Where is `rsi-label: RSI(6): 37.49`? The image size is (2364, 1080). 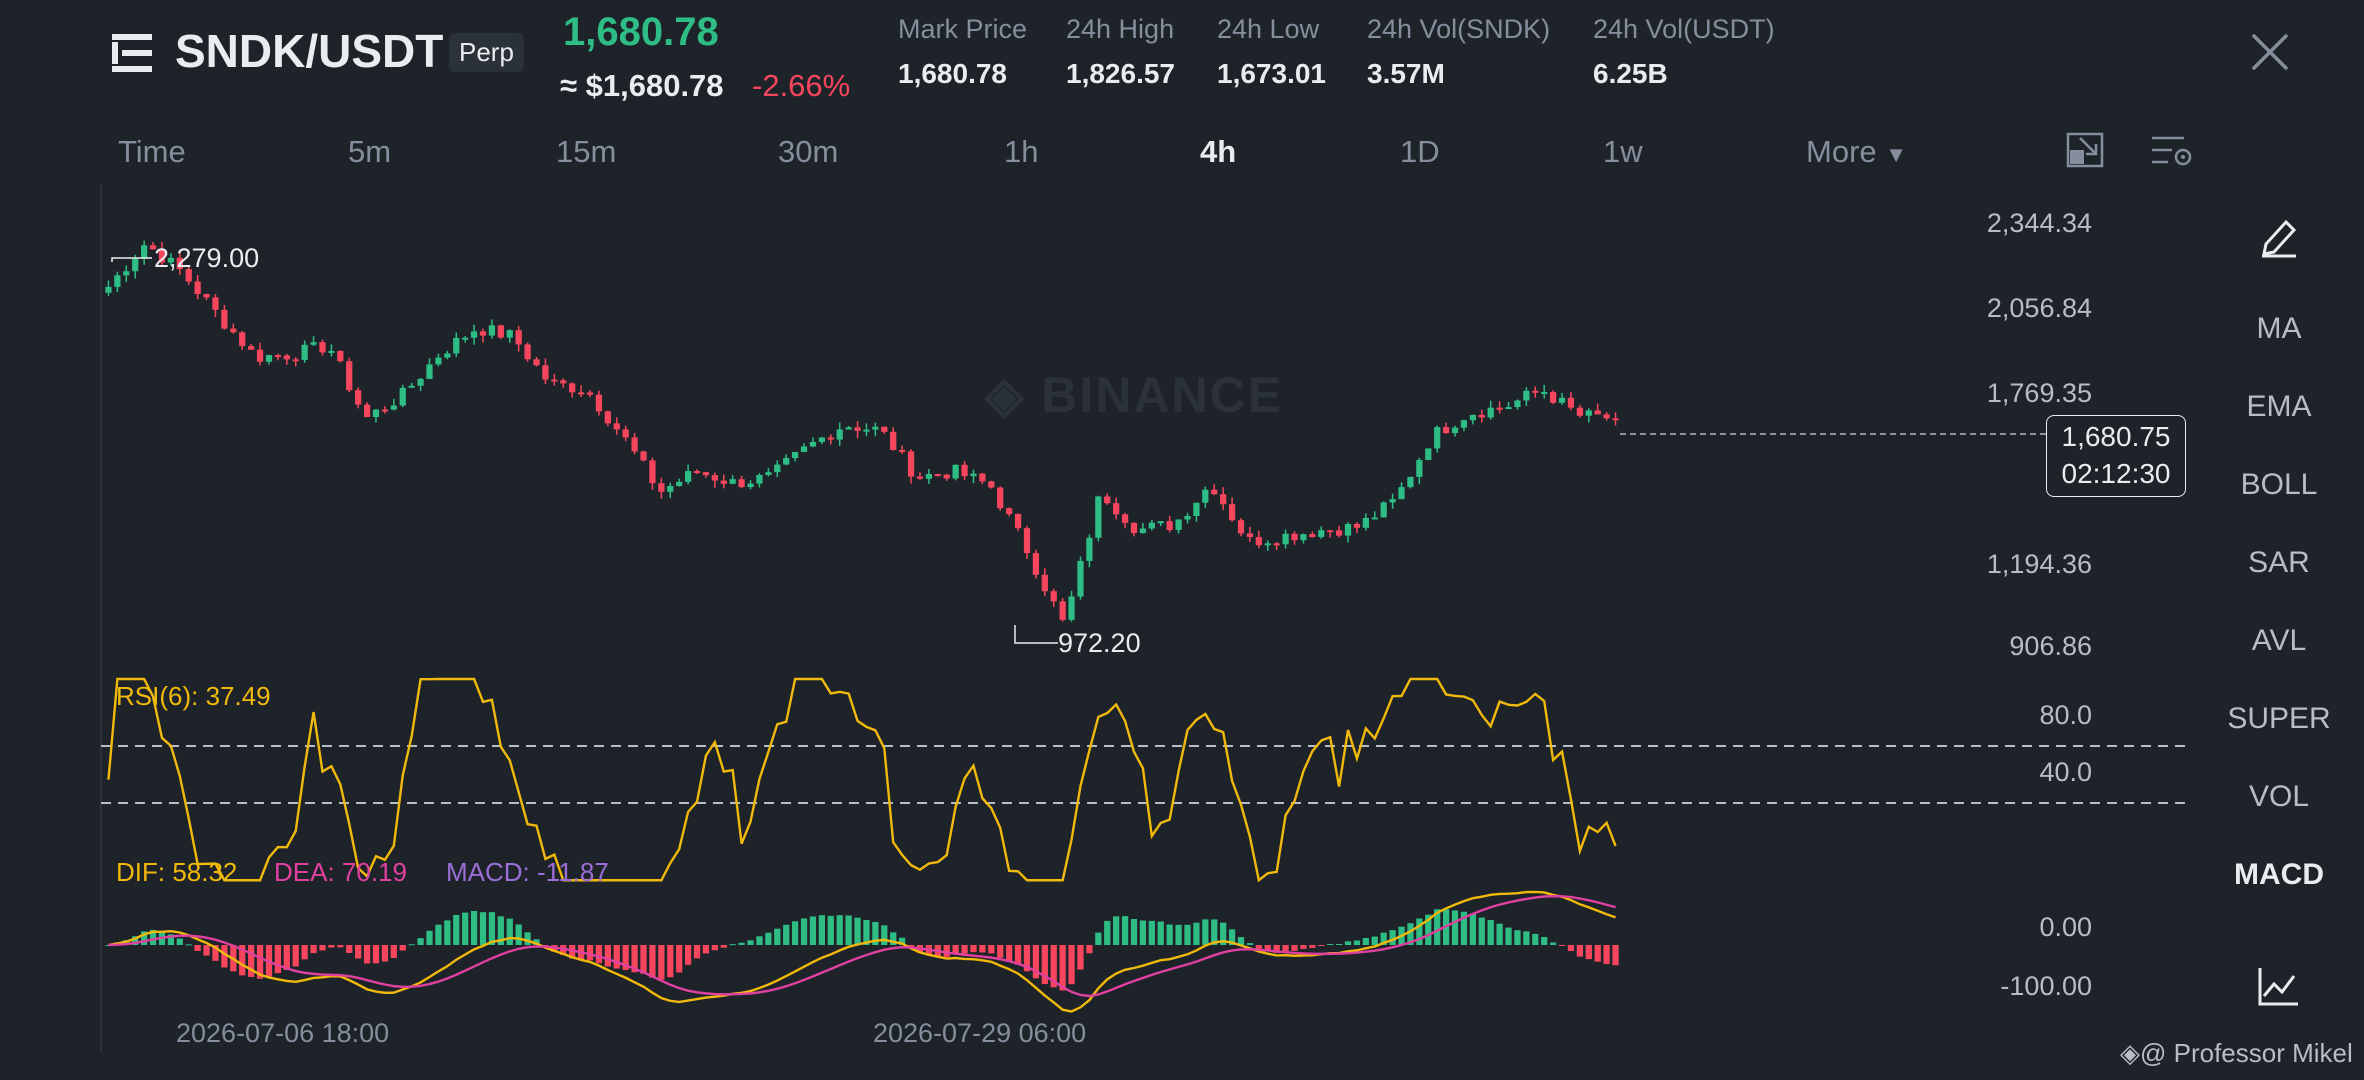
rsi-label: RSI(6): 37.49 is located at coordinates (193, 696).